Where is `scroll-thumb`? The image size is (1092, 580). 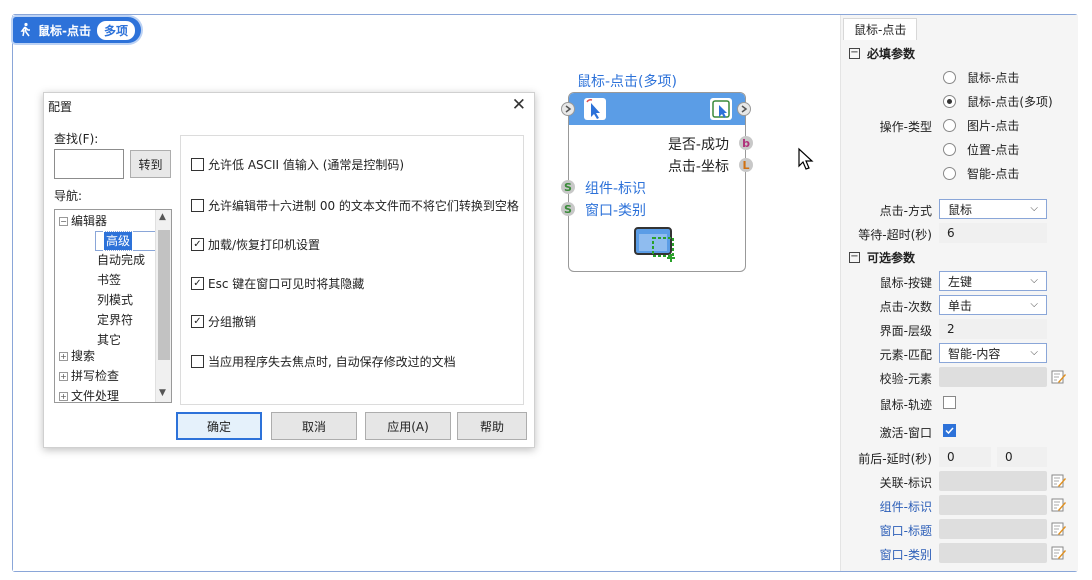
scroll-thumb is located at coordinates (164, 295).